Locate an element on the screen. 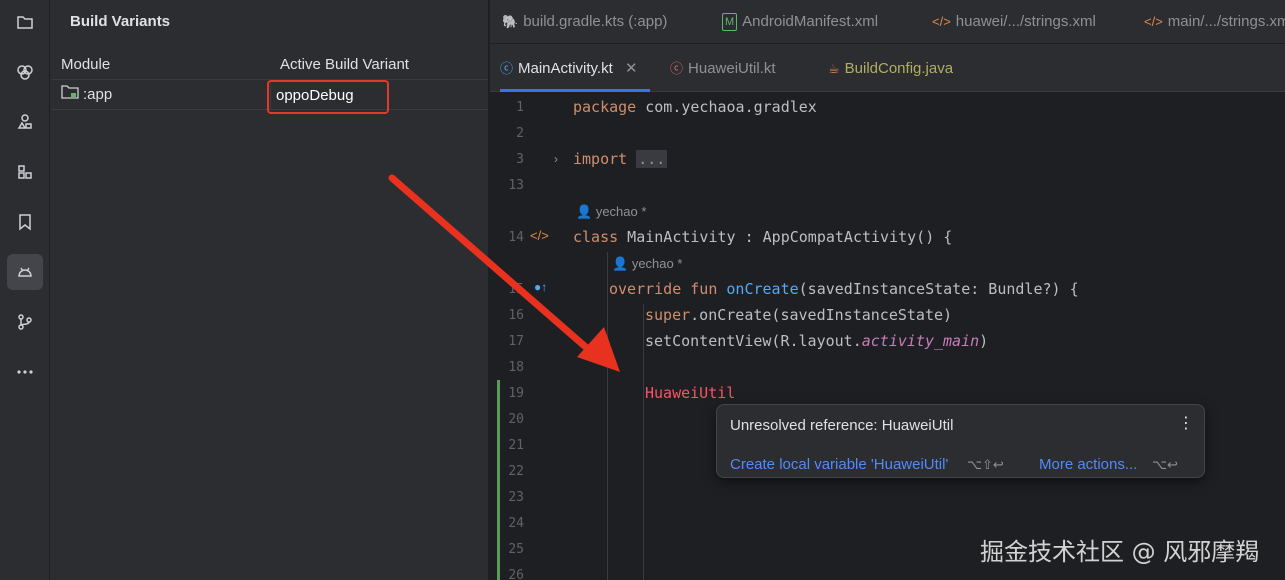  tab-mainactivity: ⓒ MainActivity.kt ✕ is located at coordinates (575, 68).